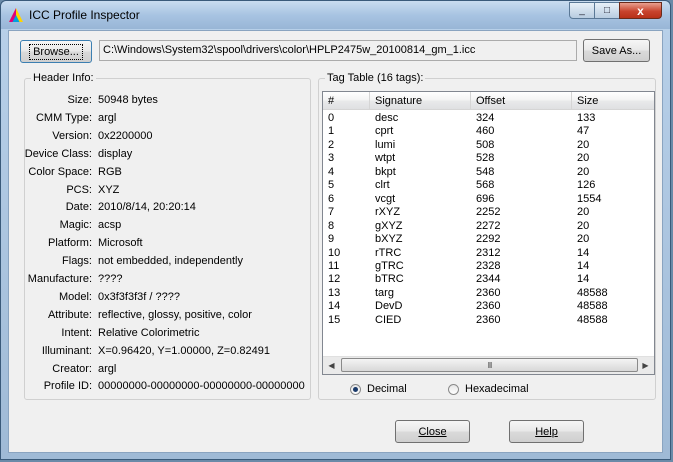  What do you see at coordinates (165, 157) in the screenshot?
I see `header-field-row: Device Class: display` at bounding box center [165, 157].